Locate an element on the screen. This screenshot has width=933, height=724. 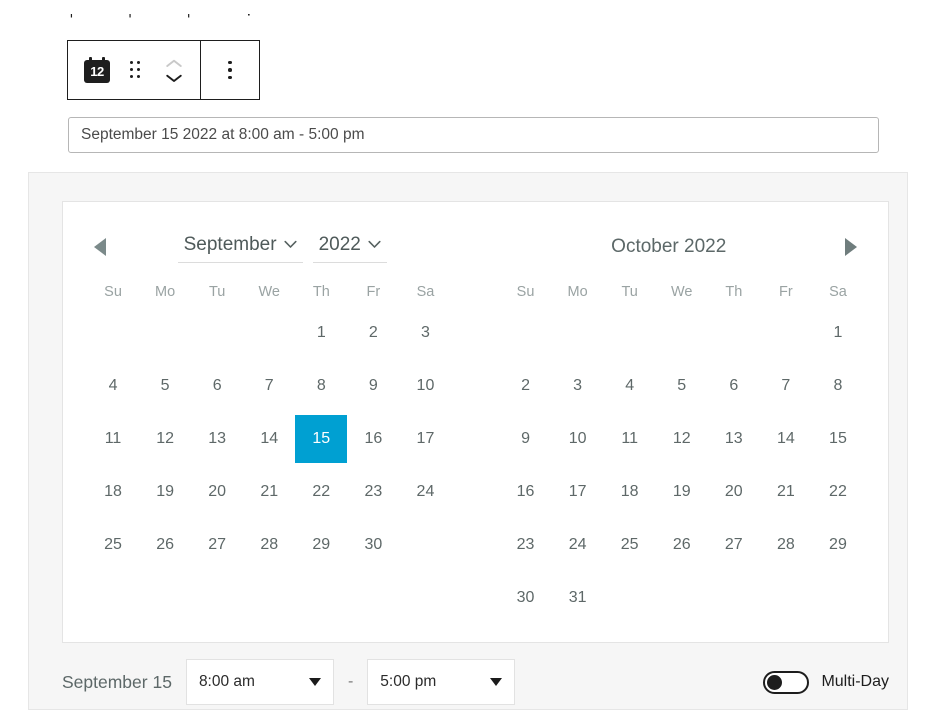
move-buttons is located at coordinates (174, 70).